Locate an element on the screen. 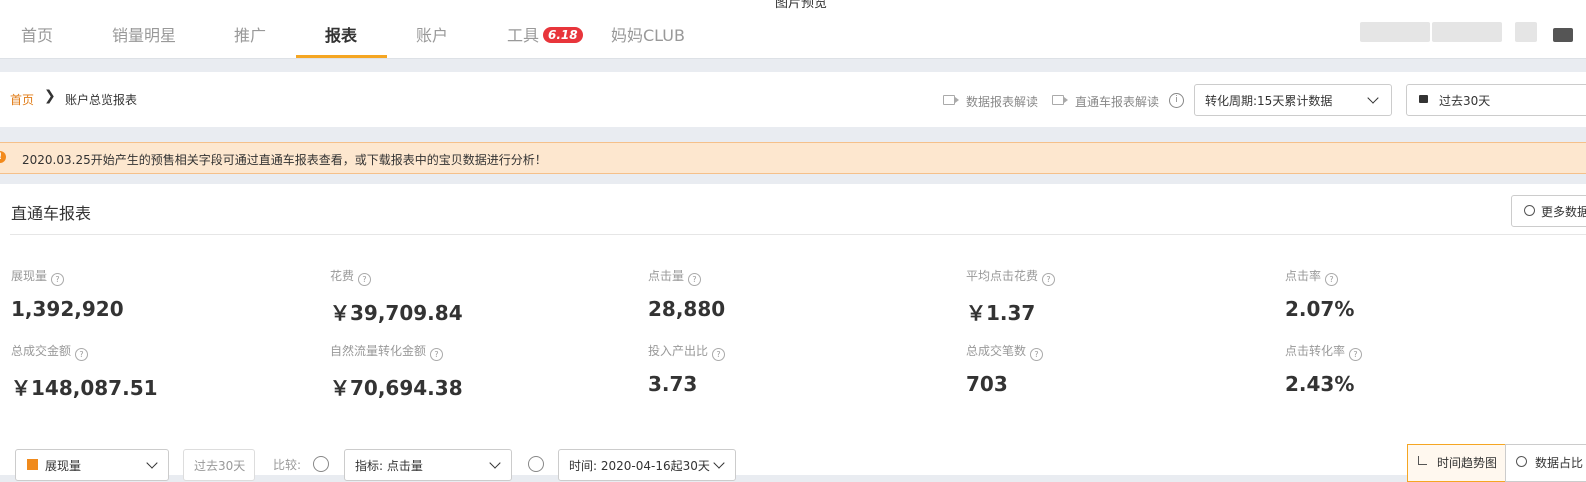 This screenshot has height=482, width=1586. data-report-guide-link: 数据报表解读 is located at coordinates (1002, 101).